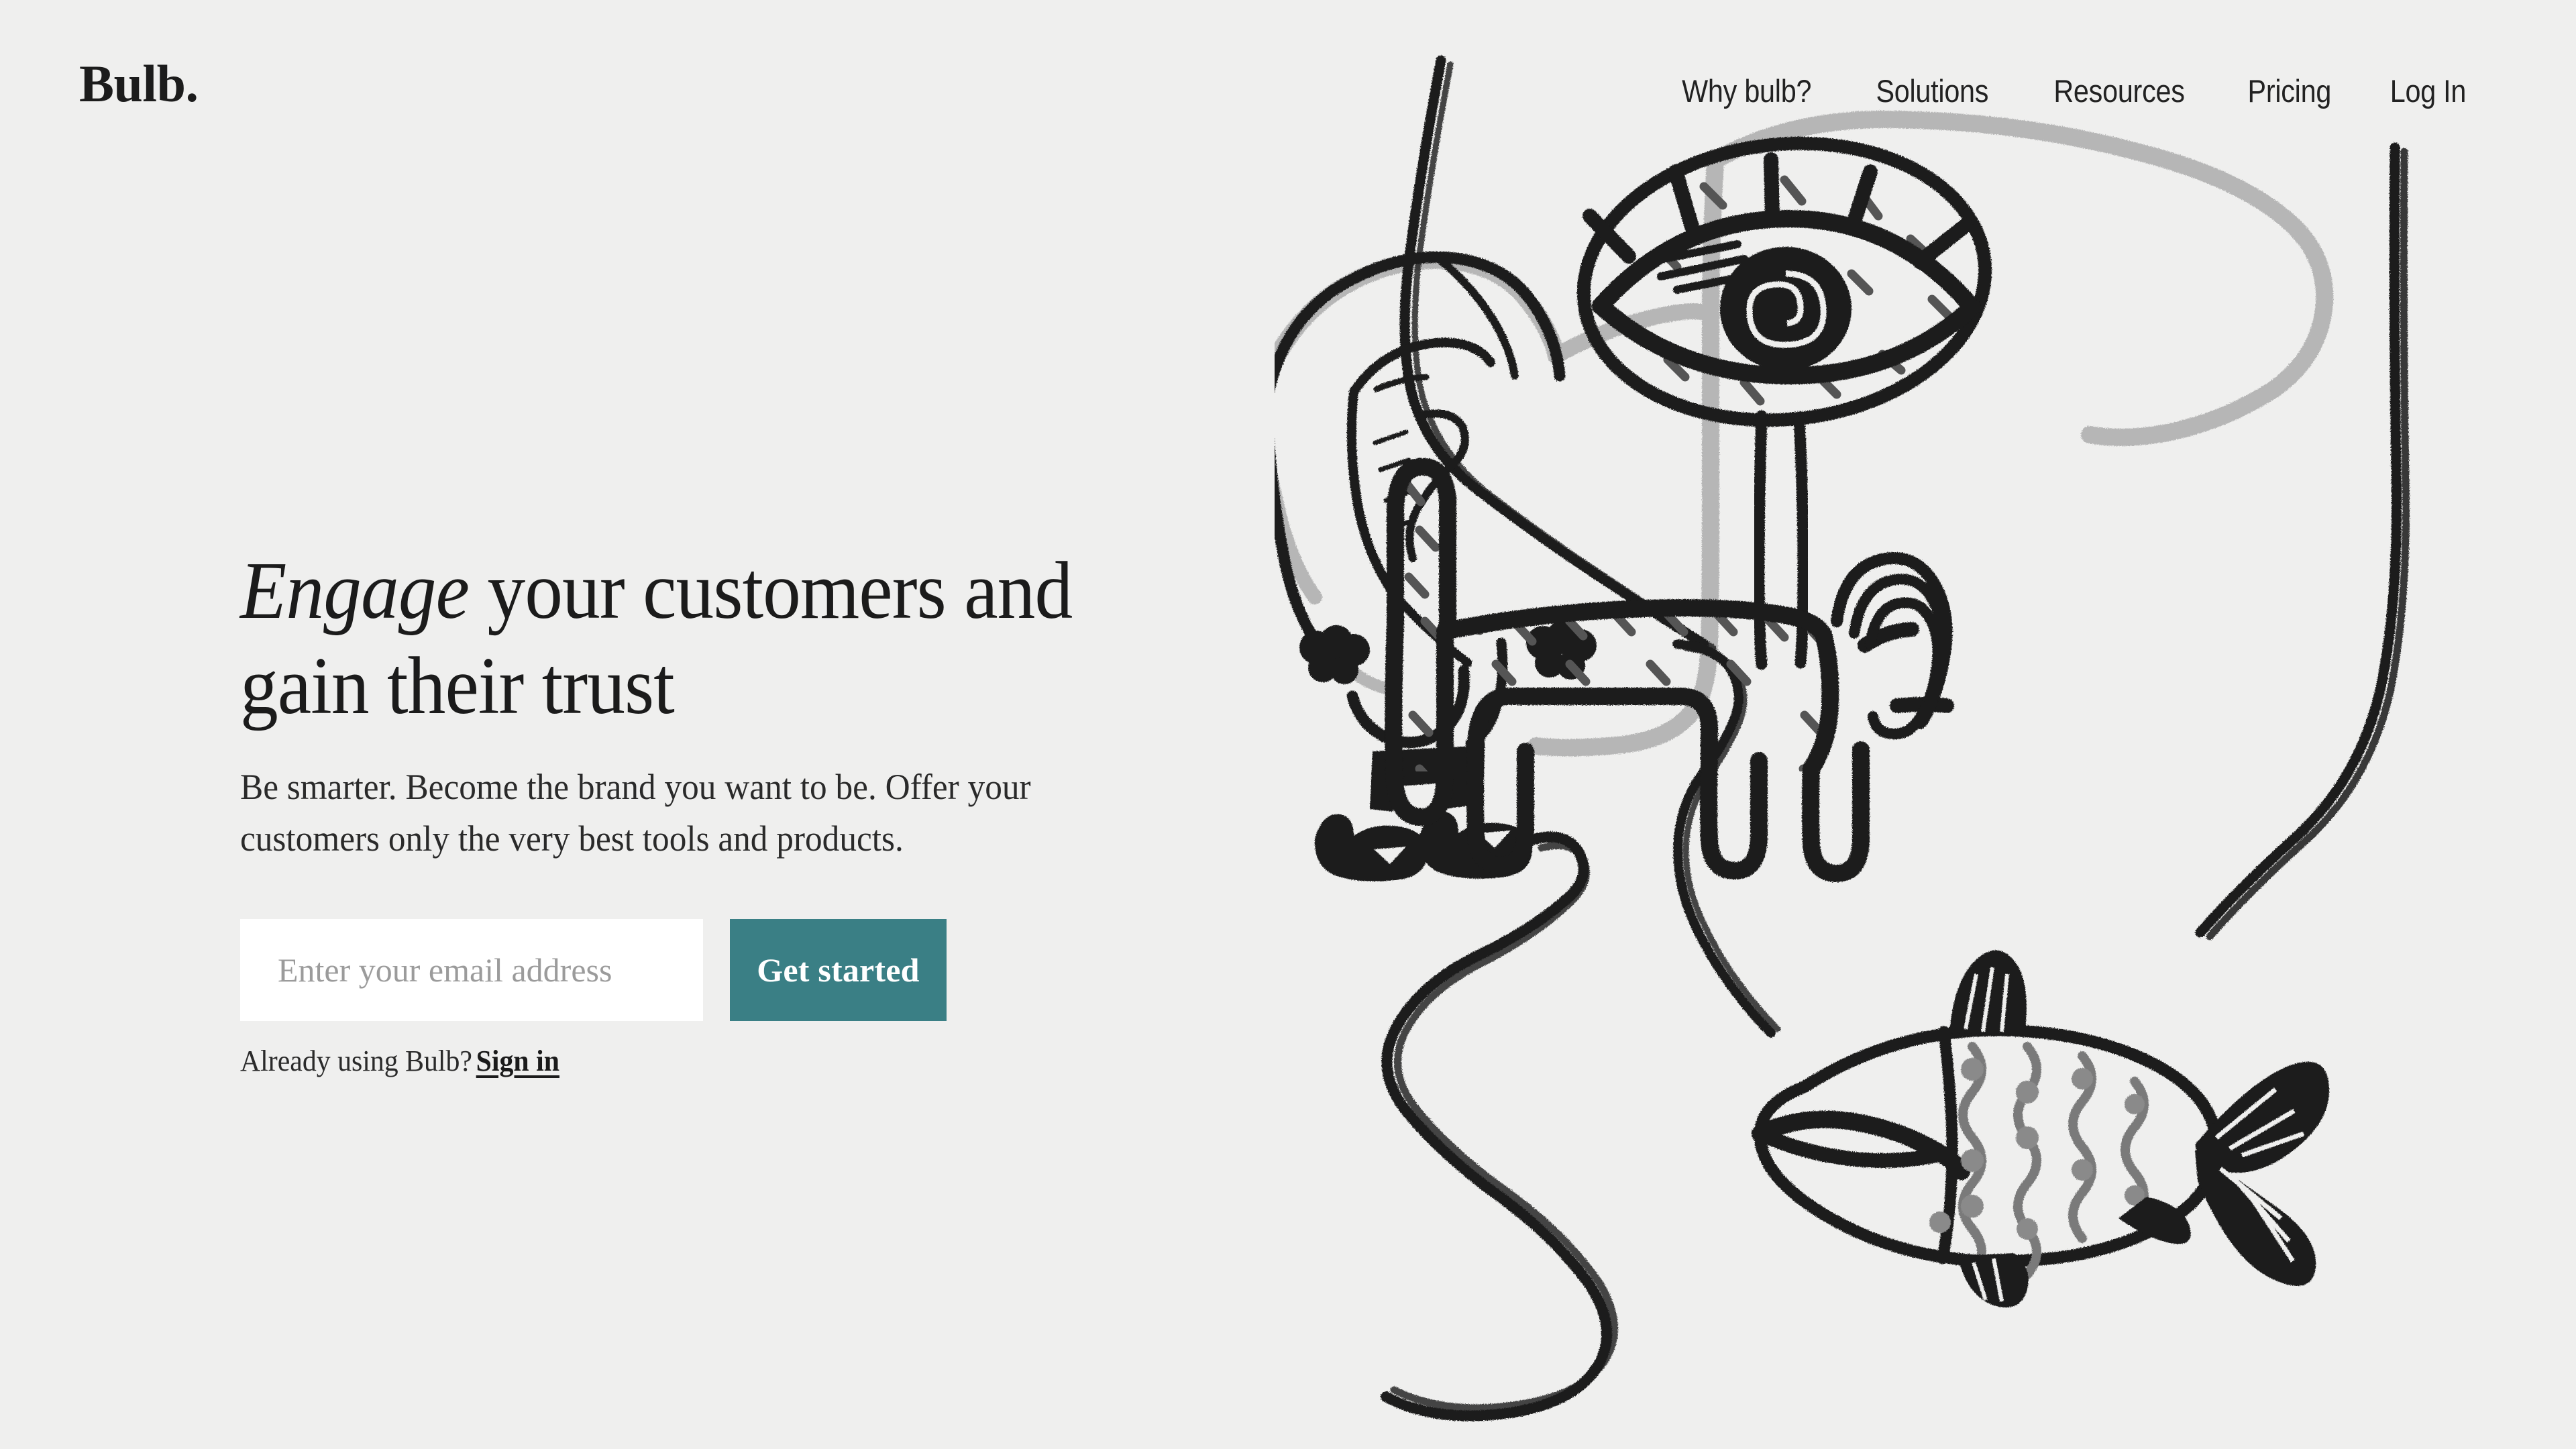 Image resolution: width=2576 pixels, height=1449 pixels. I want to click on signin-prompt: Already using Bulb? Sign in, so click(399, 1061).